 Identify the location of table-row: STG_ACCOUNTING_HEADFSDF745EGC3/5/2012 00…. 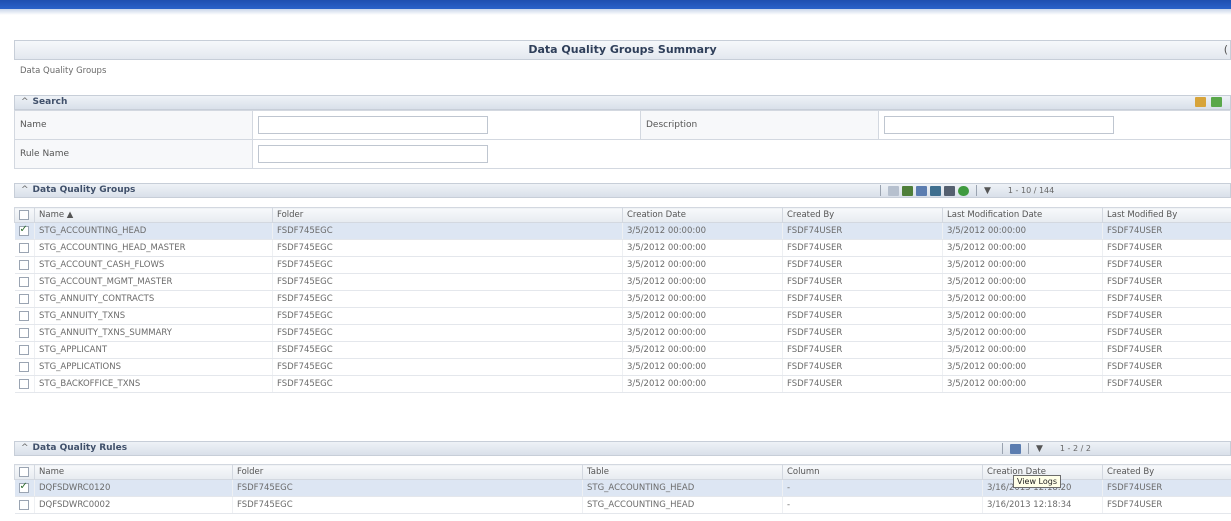
(622, 231).